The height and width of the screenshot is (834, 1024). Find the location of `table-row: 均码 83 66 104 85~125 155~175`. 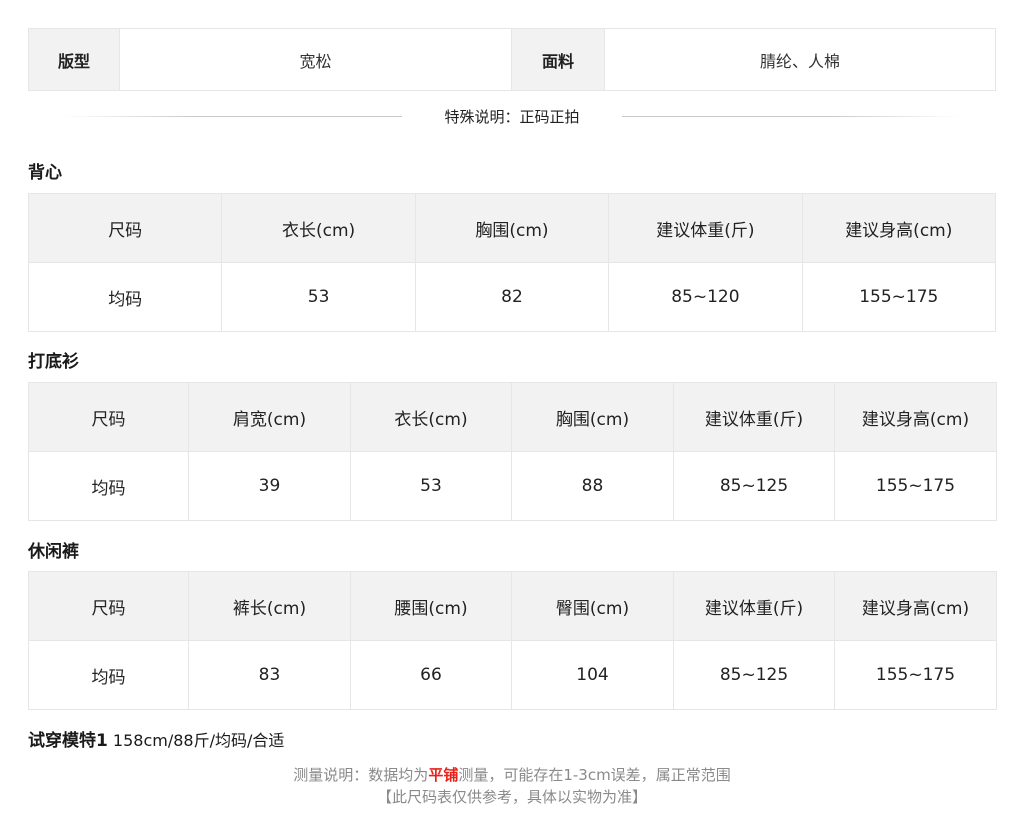

table-row: 均码 83 66 104 85~125 155~175 is located at coordinates (512, 675).